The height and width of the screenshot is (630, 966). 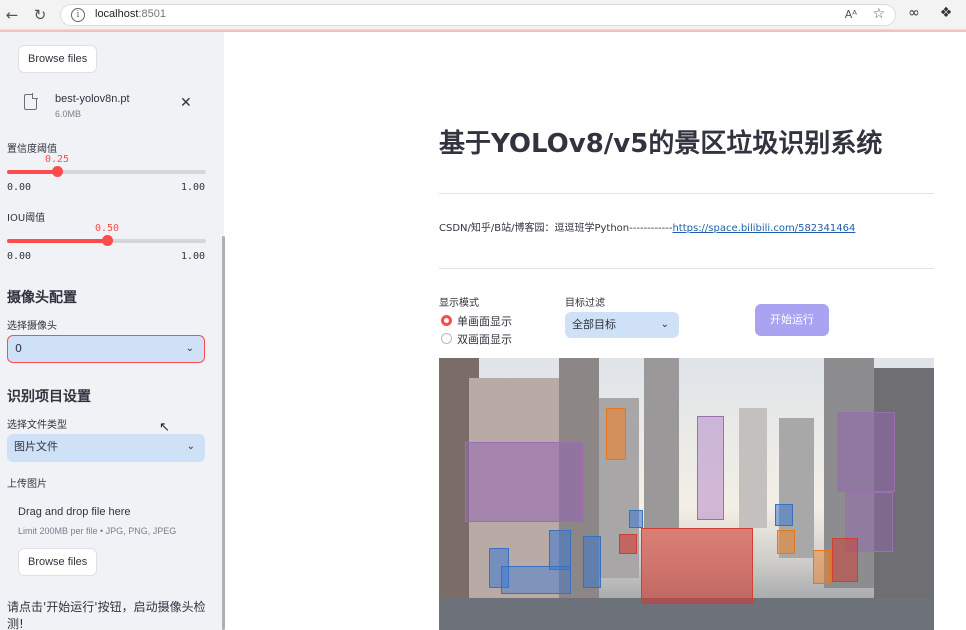 I want to click on target-filter-label: 目标过滤, so click(x=585, y=303).